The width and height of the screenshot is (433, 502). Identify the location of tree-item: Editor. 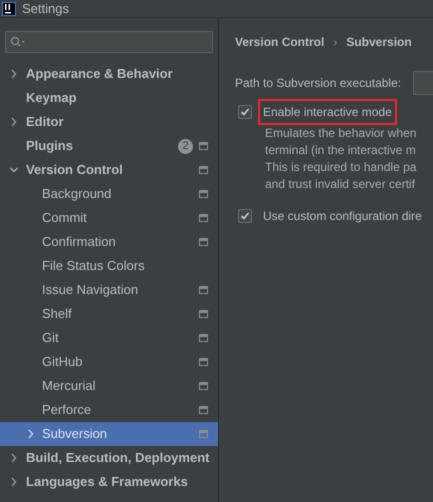
(109, 122).